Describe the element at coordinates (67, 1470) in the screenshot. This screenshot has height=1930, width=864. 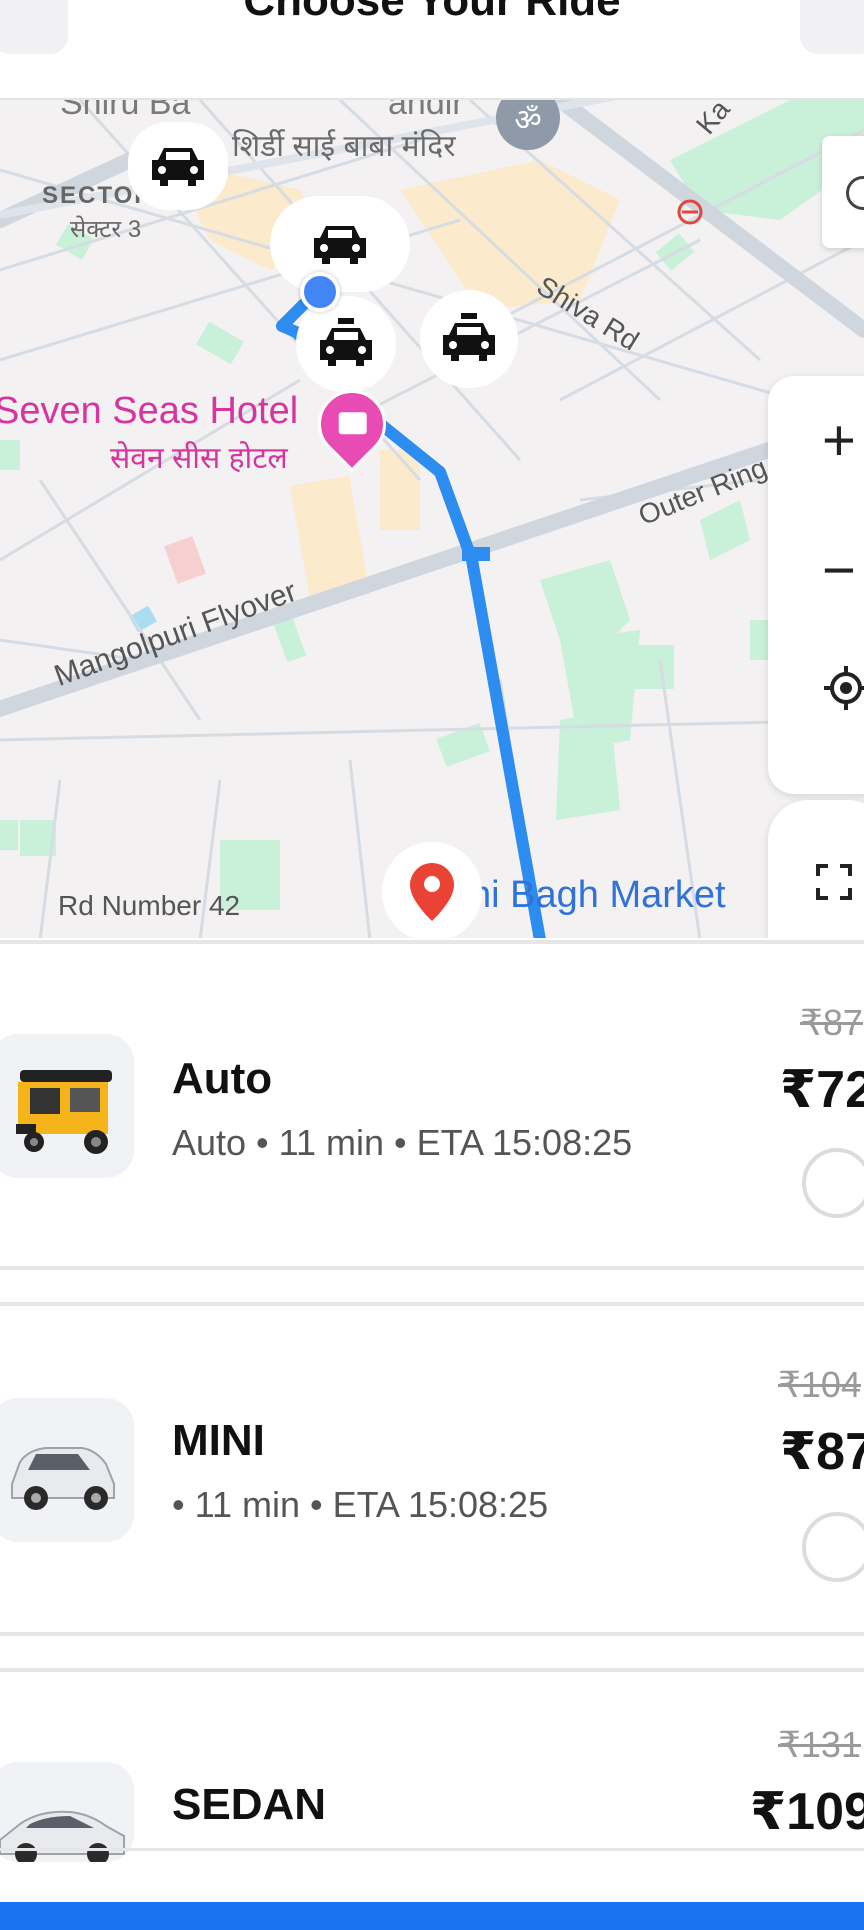
I see `hatchback-car-image` at that location.